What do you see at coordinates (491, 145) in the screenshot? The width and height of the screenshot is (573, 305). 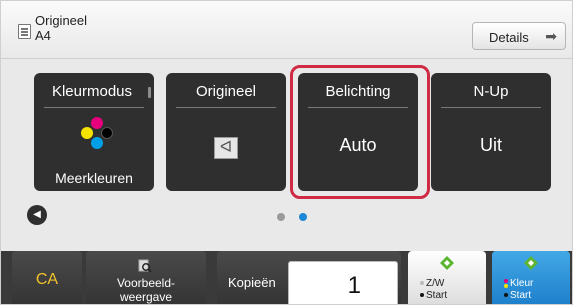 I see `tile-n-up-value: Uit` at bounding box center [491, 145].